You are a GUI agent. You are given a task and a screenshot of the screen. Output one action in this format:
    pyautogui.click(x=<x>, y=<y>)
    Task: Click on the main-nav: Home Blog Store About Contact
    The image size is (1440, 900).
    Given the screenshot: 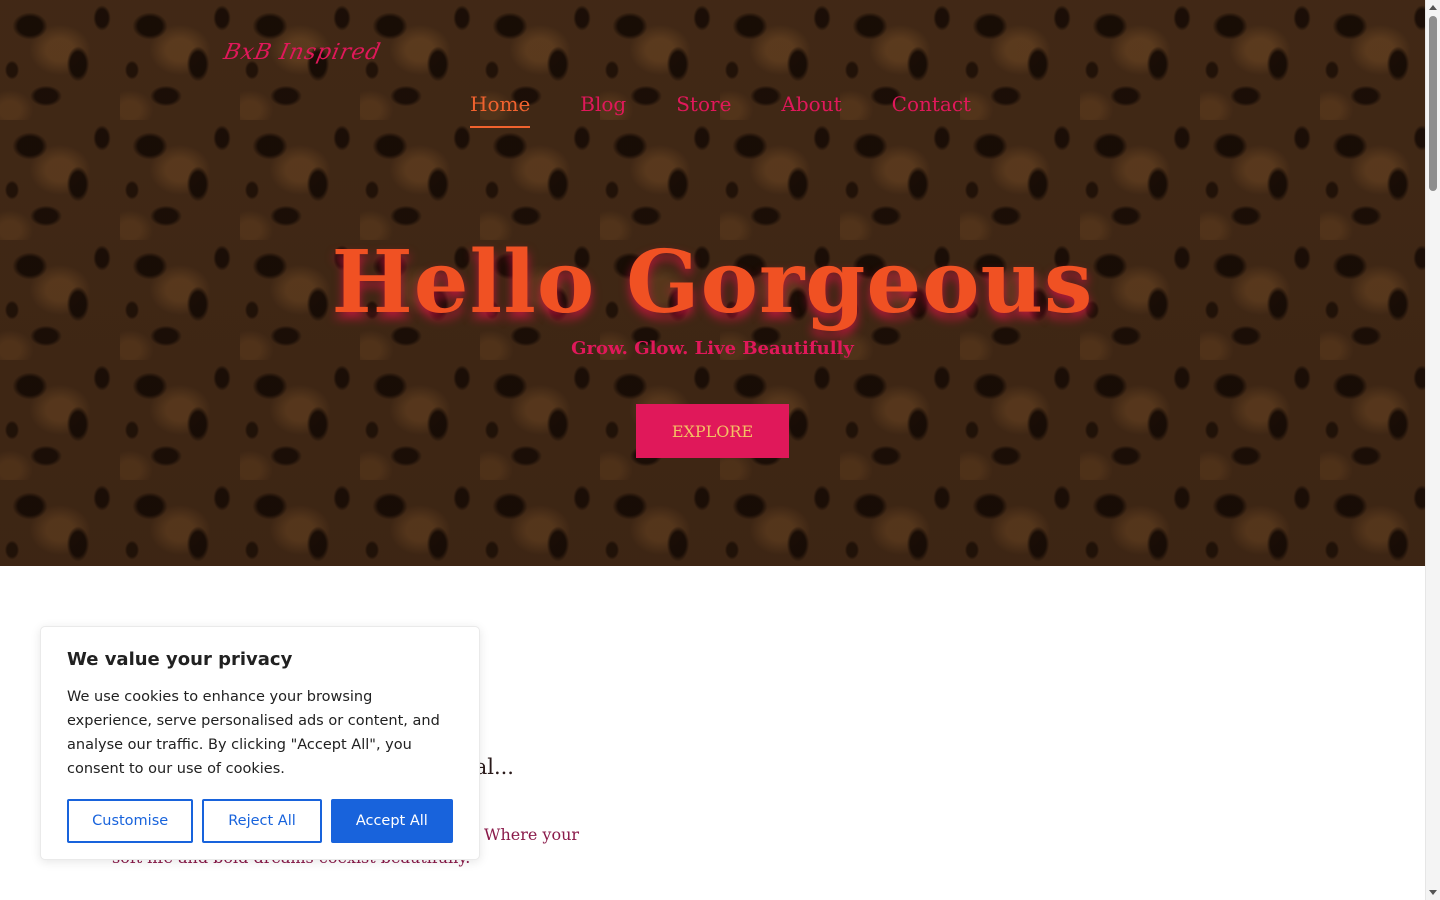 What is the action you would take?
    pyautogui.click(x=745, y=110)
    